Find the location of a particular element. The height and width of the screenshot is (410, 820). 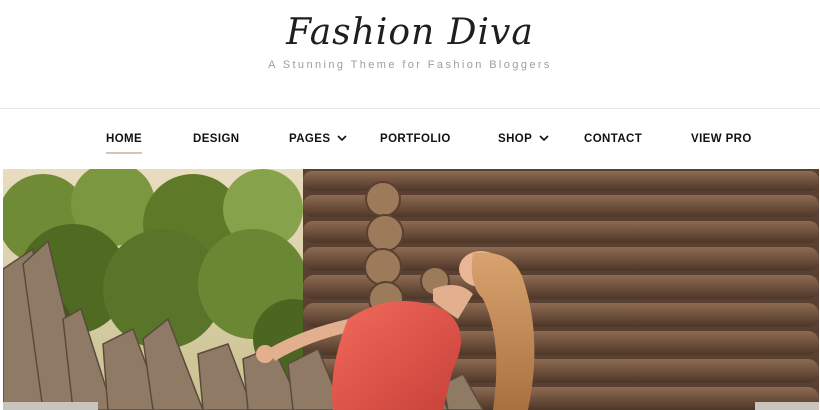

site-tagline: A Stunning Theme for Fashion Bloggers is located at coordinates (410, 65).